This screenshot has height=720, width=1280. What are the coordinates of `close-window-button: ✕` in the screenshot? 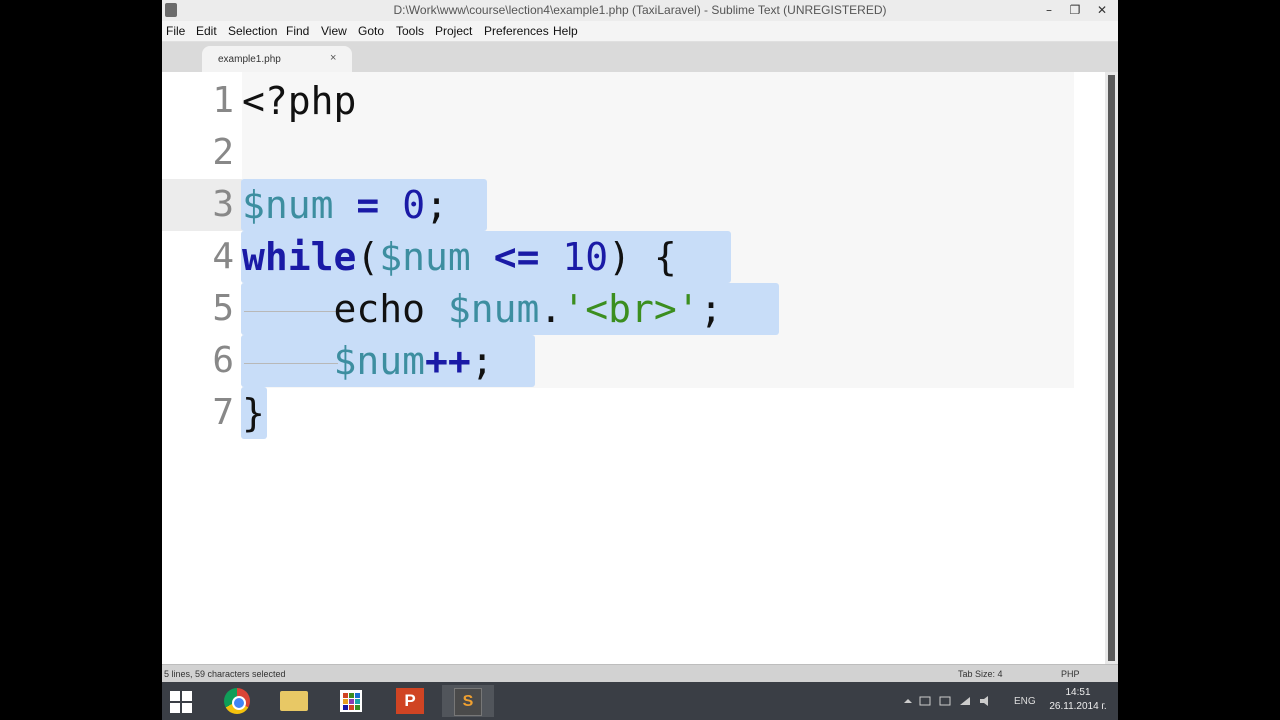 It's located at (1102, 10).